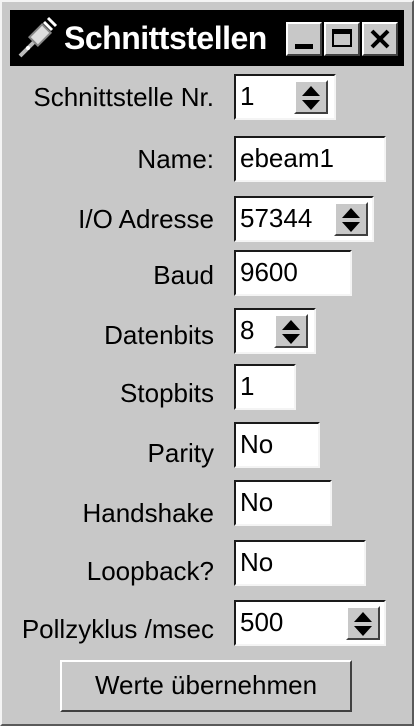  I want to click on baud-field: 9600, so click(293, 273).